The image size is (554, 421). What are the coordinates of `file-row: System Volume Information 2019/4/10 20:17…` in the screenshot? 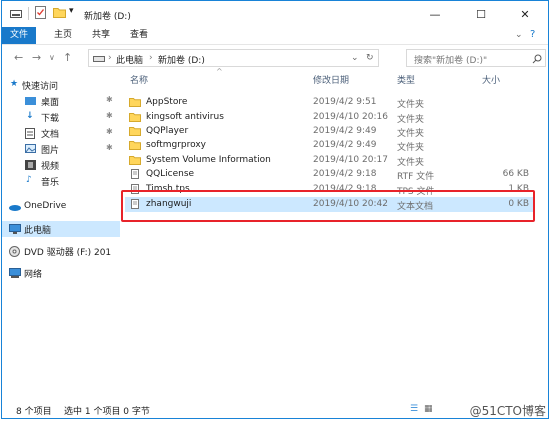 It's located at (329, 160).